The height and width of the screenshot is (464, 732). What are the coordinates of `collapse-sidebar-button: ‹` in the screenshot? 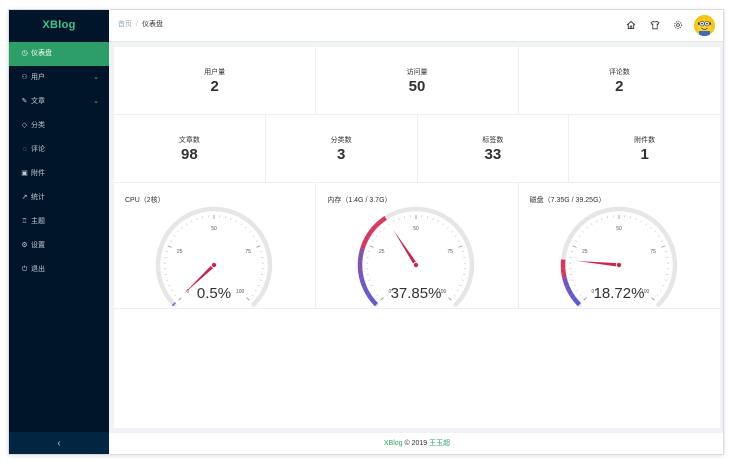 It's located at (59, 443).